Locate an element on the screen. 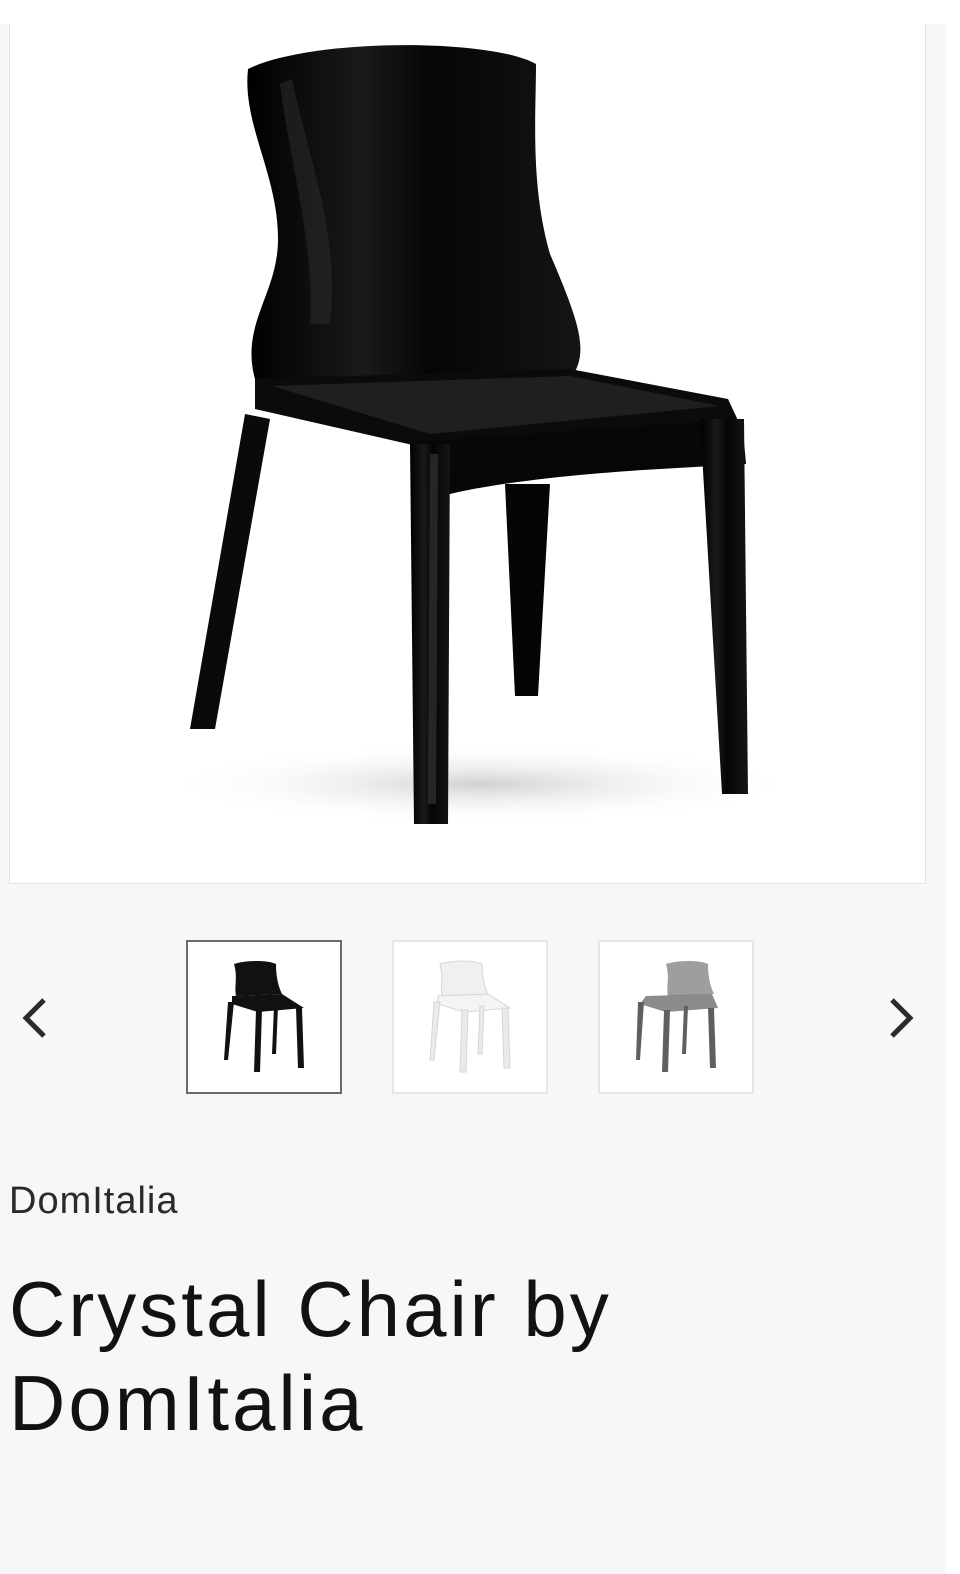 The image size is (960, 1574). white-chair-thumb is located at coordinates (470, 1016).